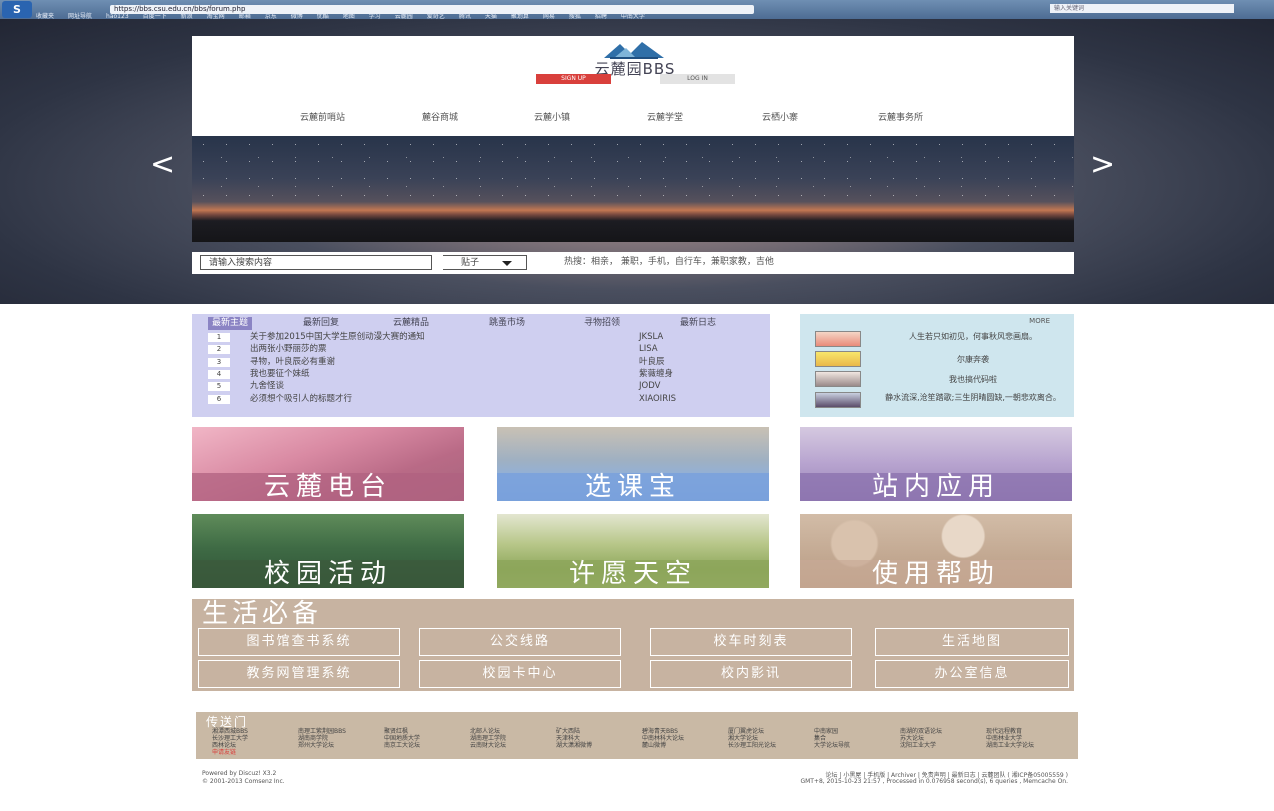  Describe the element at coordinates (481, 323) in the screenshot. I see `thread-tabs: 最新主题 最新回复 云麓精品 跳蚤市场 寻物招领 最新日志` at that location.